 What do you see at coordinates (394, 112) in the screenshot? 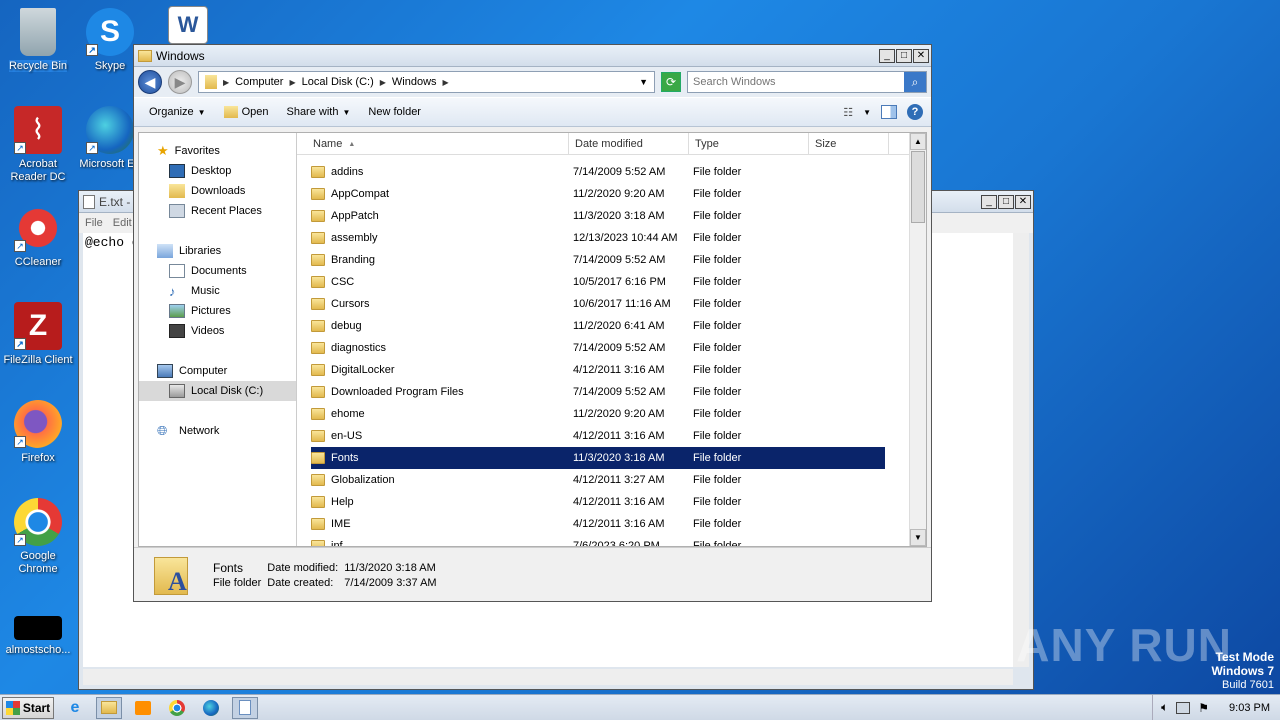
I see `new-folder-button: New folder` at bounding box center [394, 112].